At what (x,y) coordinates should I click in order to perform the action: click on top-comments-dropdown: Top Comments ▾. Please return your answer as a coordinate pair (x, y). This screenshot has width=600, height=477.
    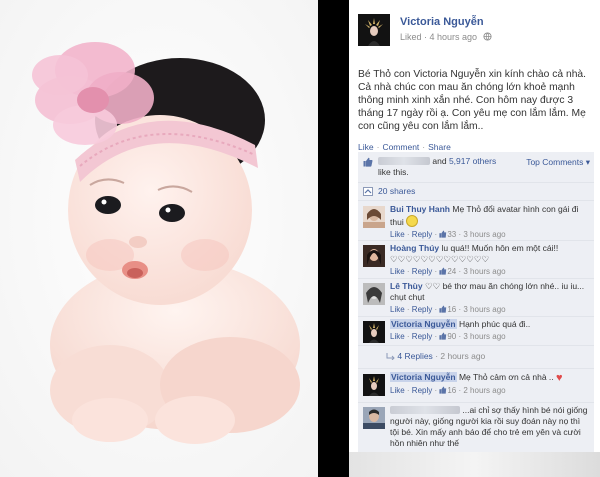
    Looking at the image, I should click on (558, 162).